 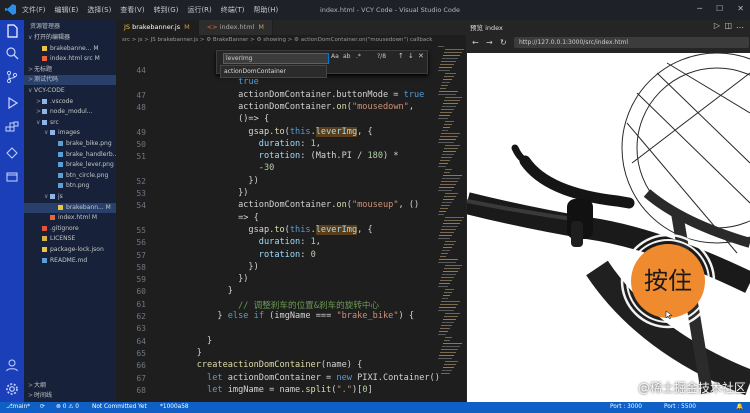 What do you see at coordinates (12, 389) in the screenshot?
I see `settings-gear-icon` at bounding box center [12, 389].